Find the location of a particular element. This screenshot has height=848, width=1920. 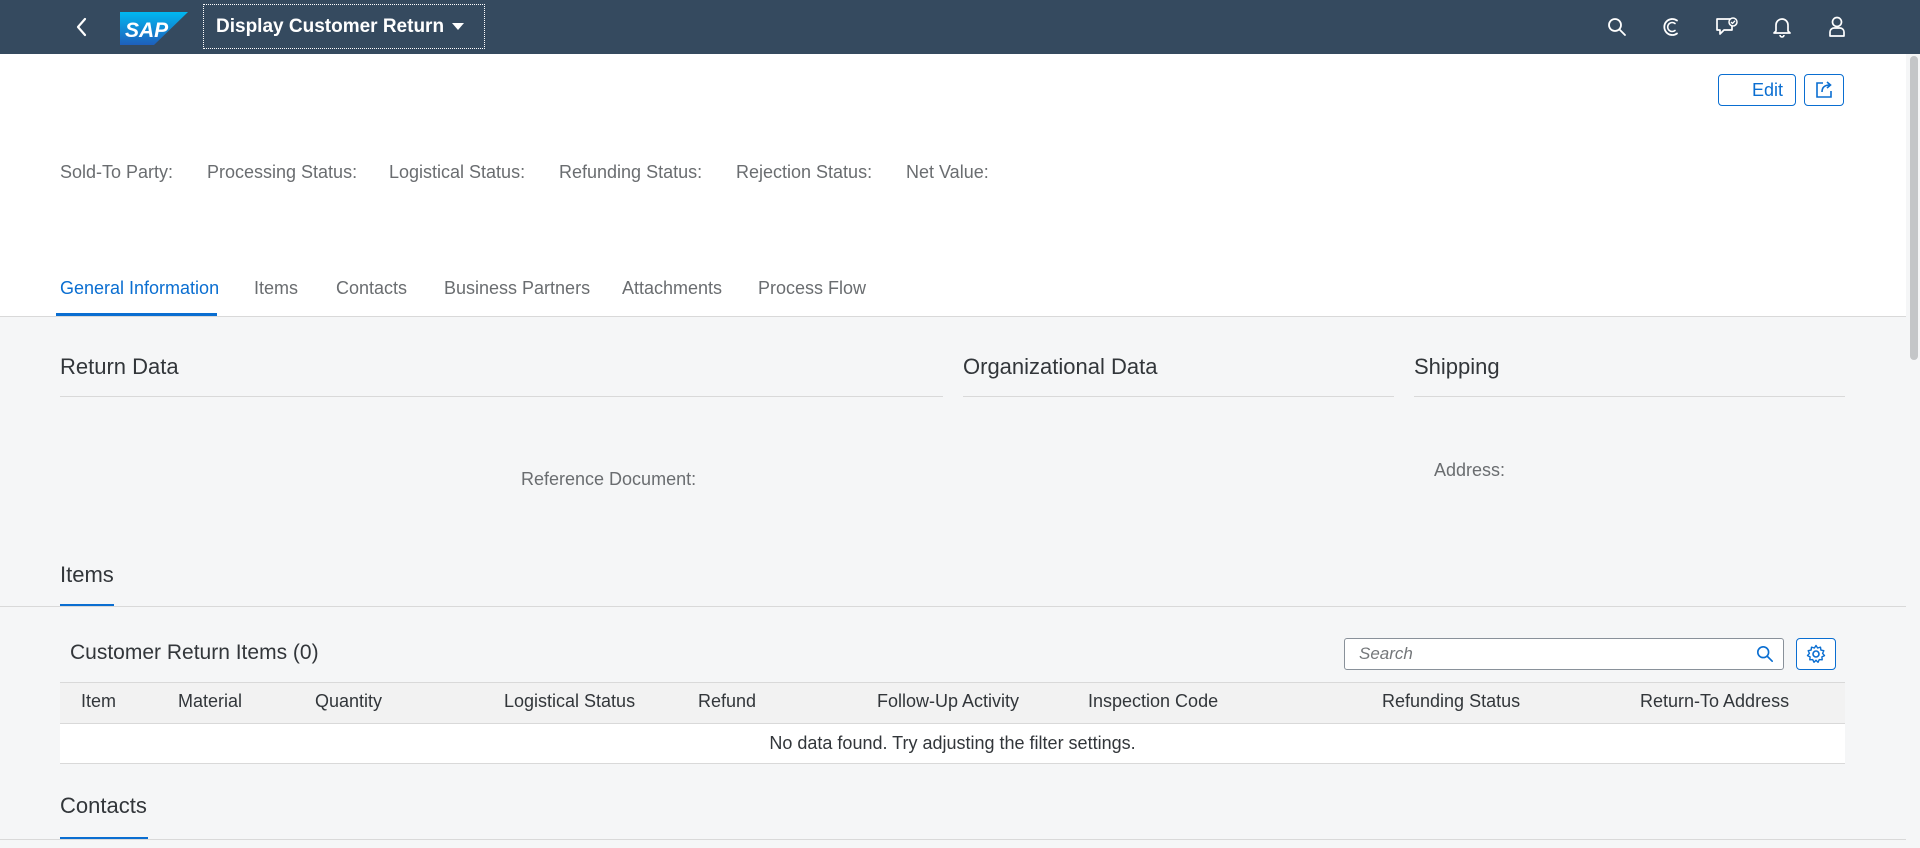

contacts-section-divider is located at coordinates (953, 839).